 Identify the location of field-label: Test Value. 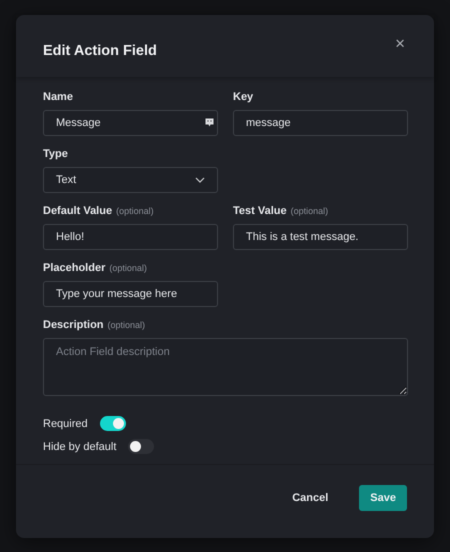
(260, 211).